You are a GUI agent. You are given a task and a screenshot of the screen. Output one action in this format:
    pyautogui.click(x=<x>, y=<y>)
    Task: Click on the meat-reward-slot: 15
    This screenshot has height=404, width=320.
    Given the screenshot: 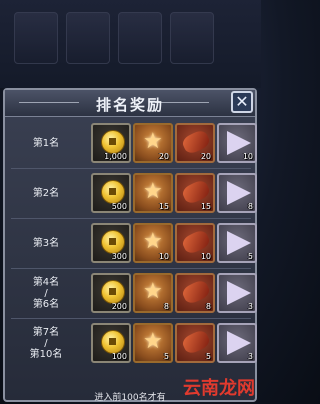 What is the action you would take?
    pyautogui.click(x=195, y=193)
    